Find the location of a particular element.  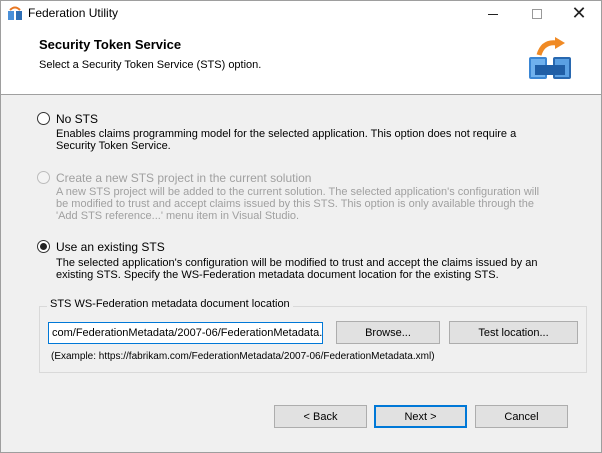

close-button: ✕ is located at coordinates (579, 14).